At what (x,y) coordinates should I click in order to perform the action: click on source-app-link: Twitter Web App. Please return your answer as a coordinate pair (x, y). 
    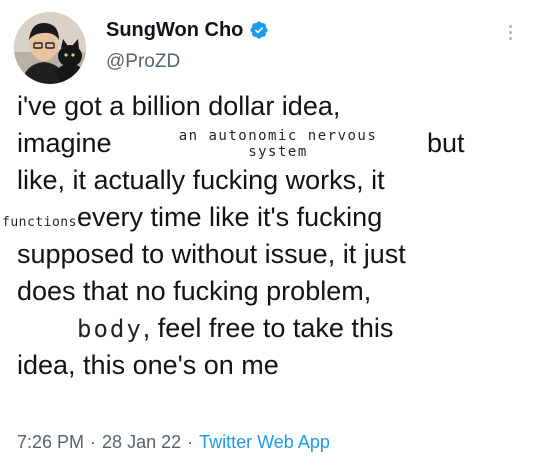
    Looking at the image, I should click on (264, 442).